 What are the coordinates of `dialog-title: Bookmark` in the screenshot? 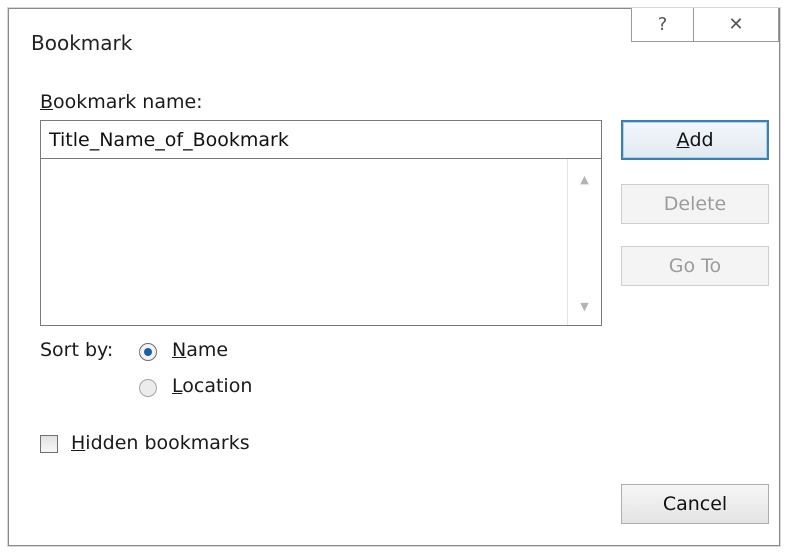 It's located at (82, 43).